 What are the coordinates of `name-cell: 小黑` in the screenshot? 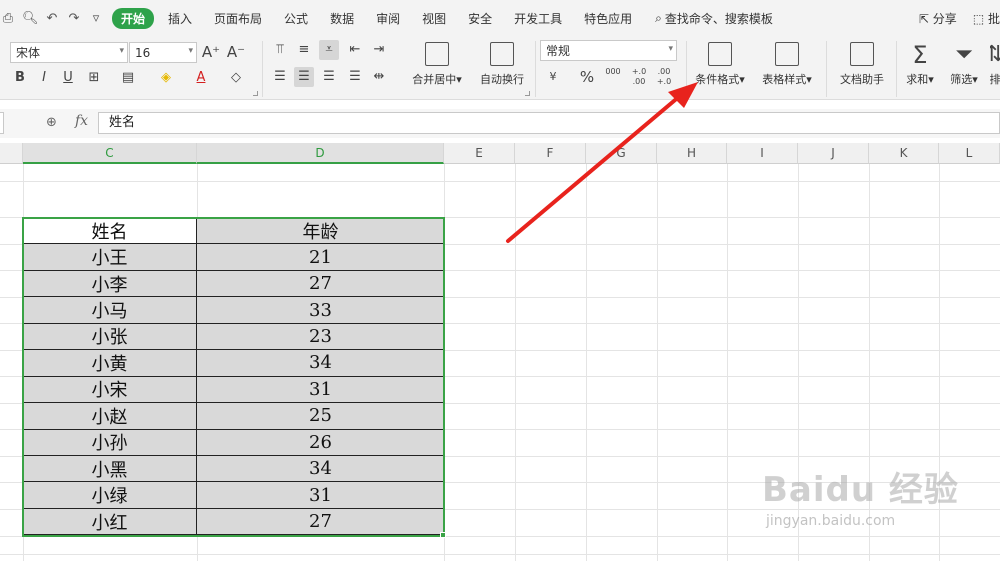 It's located at (110, 468).